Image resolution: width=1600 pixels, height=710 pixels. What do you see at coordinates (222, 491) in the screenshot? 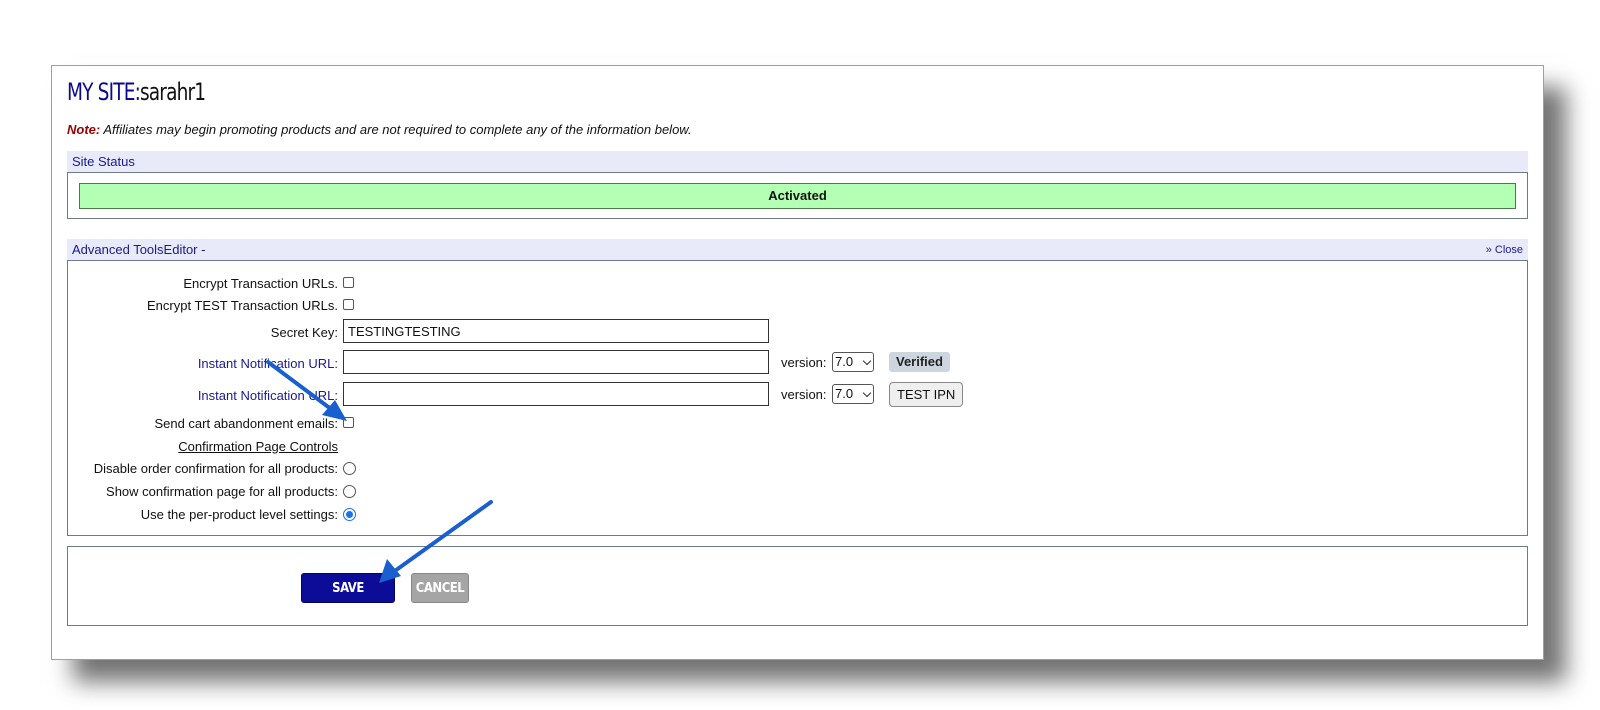
I see `show-confirm-label: Show confirmation page for all products:` at bounding box center [222, 491].